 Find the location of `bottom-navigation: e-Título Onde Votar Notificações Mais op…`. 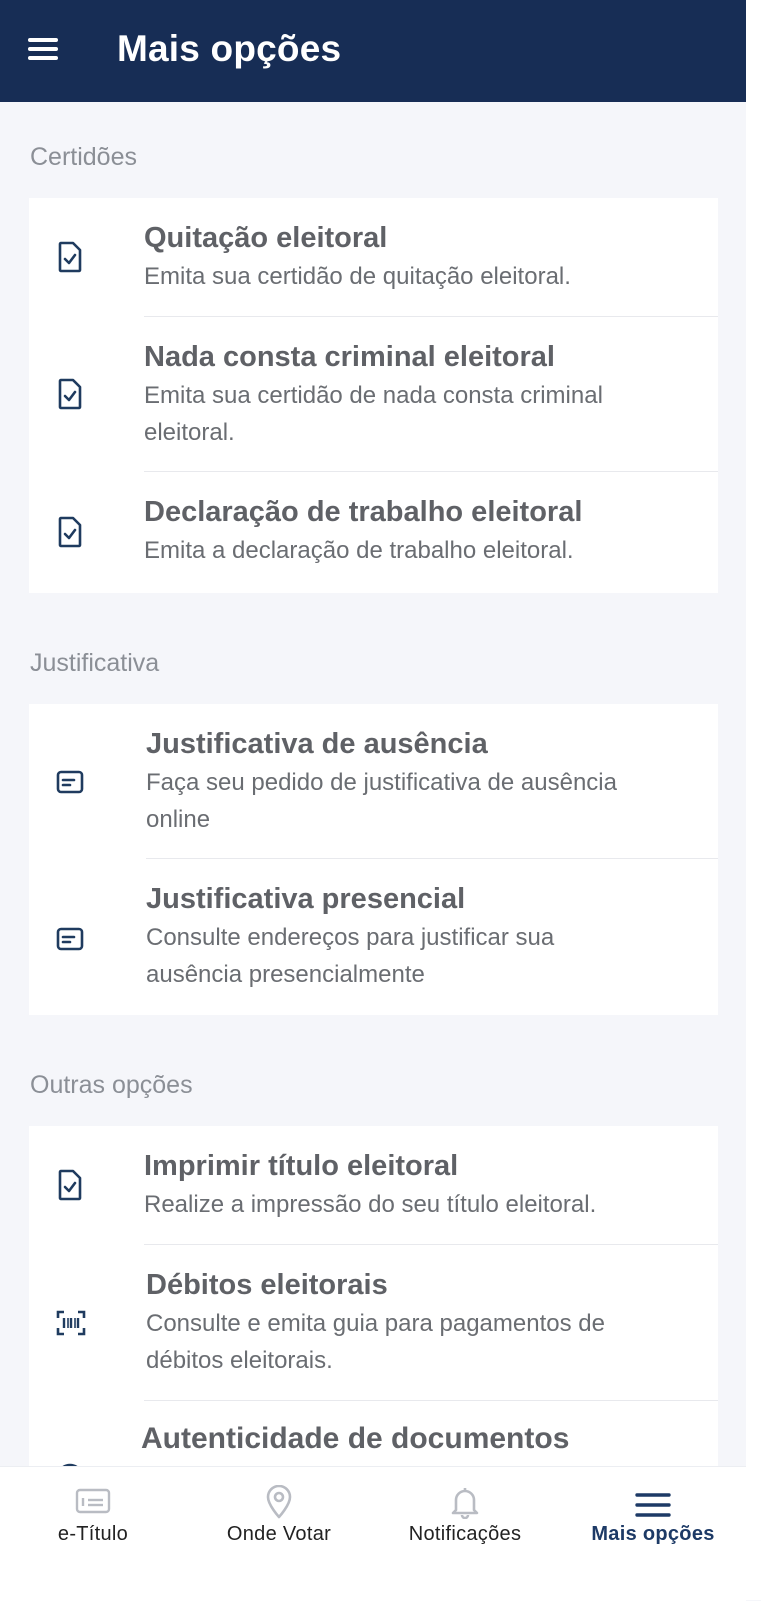

bottom-navigation: e-Título Onde Votar Notificações Mais op… is located at coordinates (373, 1533).